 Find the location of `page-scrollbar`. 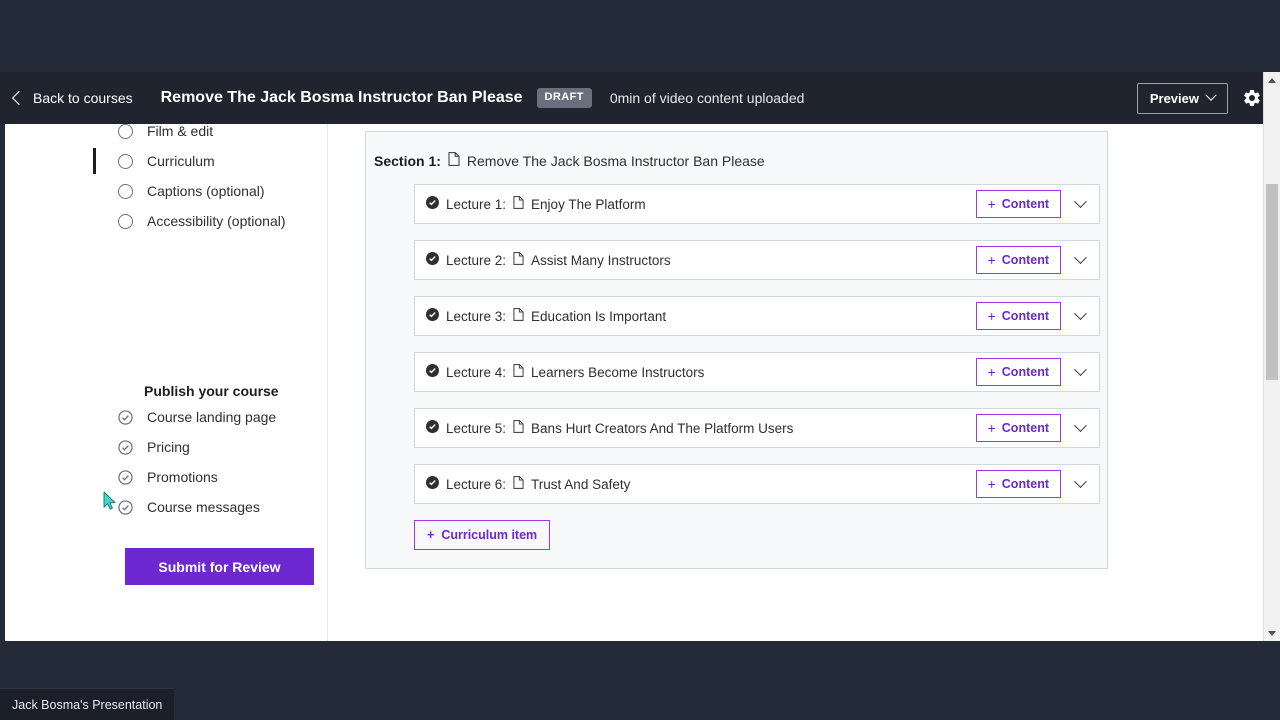

page-scrollbar is located at coordinates (1271, 356).